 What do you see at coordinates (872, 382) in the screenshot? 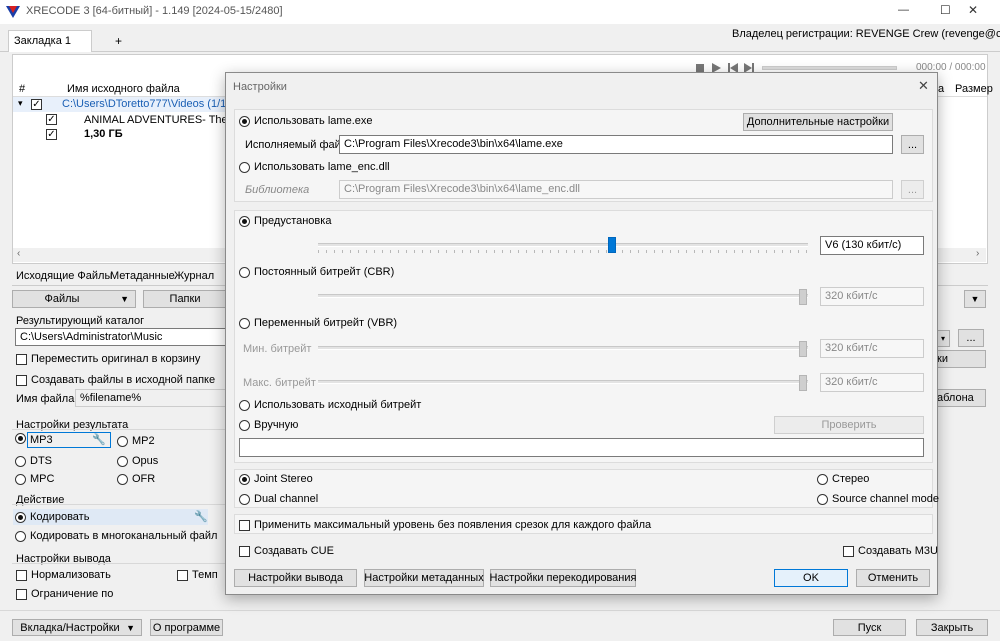
I see `vbr-max-value: 320 кбит/с` at bounding box center [872, 382].